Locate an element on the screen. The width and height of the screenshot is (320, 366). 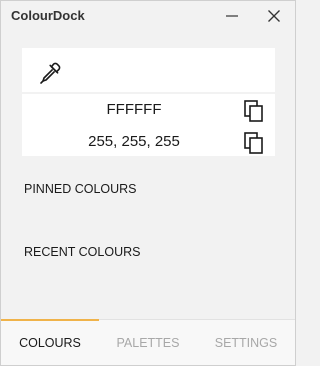
tab-settings: SETTINGS is located at coordinates (246, 343).